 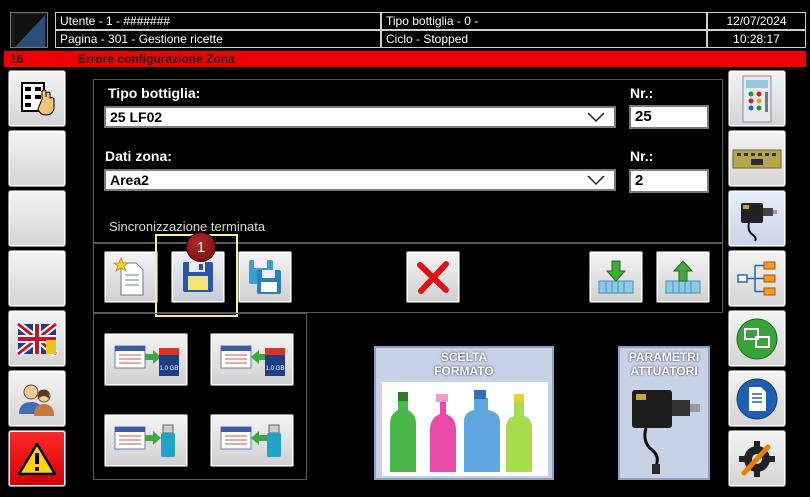 What do you see at coordinates (759, 222) in the screenshot?
I see `actuator-icon` at bounding box center [759, 222].